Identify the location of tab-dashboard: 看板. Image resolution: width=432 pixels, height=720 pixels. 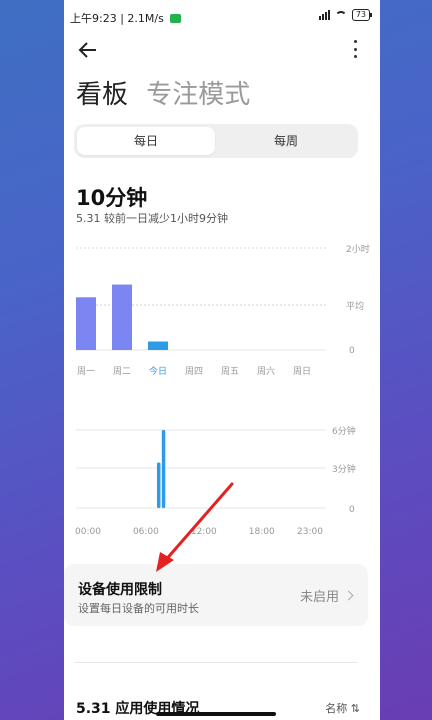
(102, 95).